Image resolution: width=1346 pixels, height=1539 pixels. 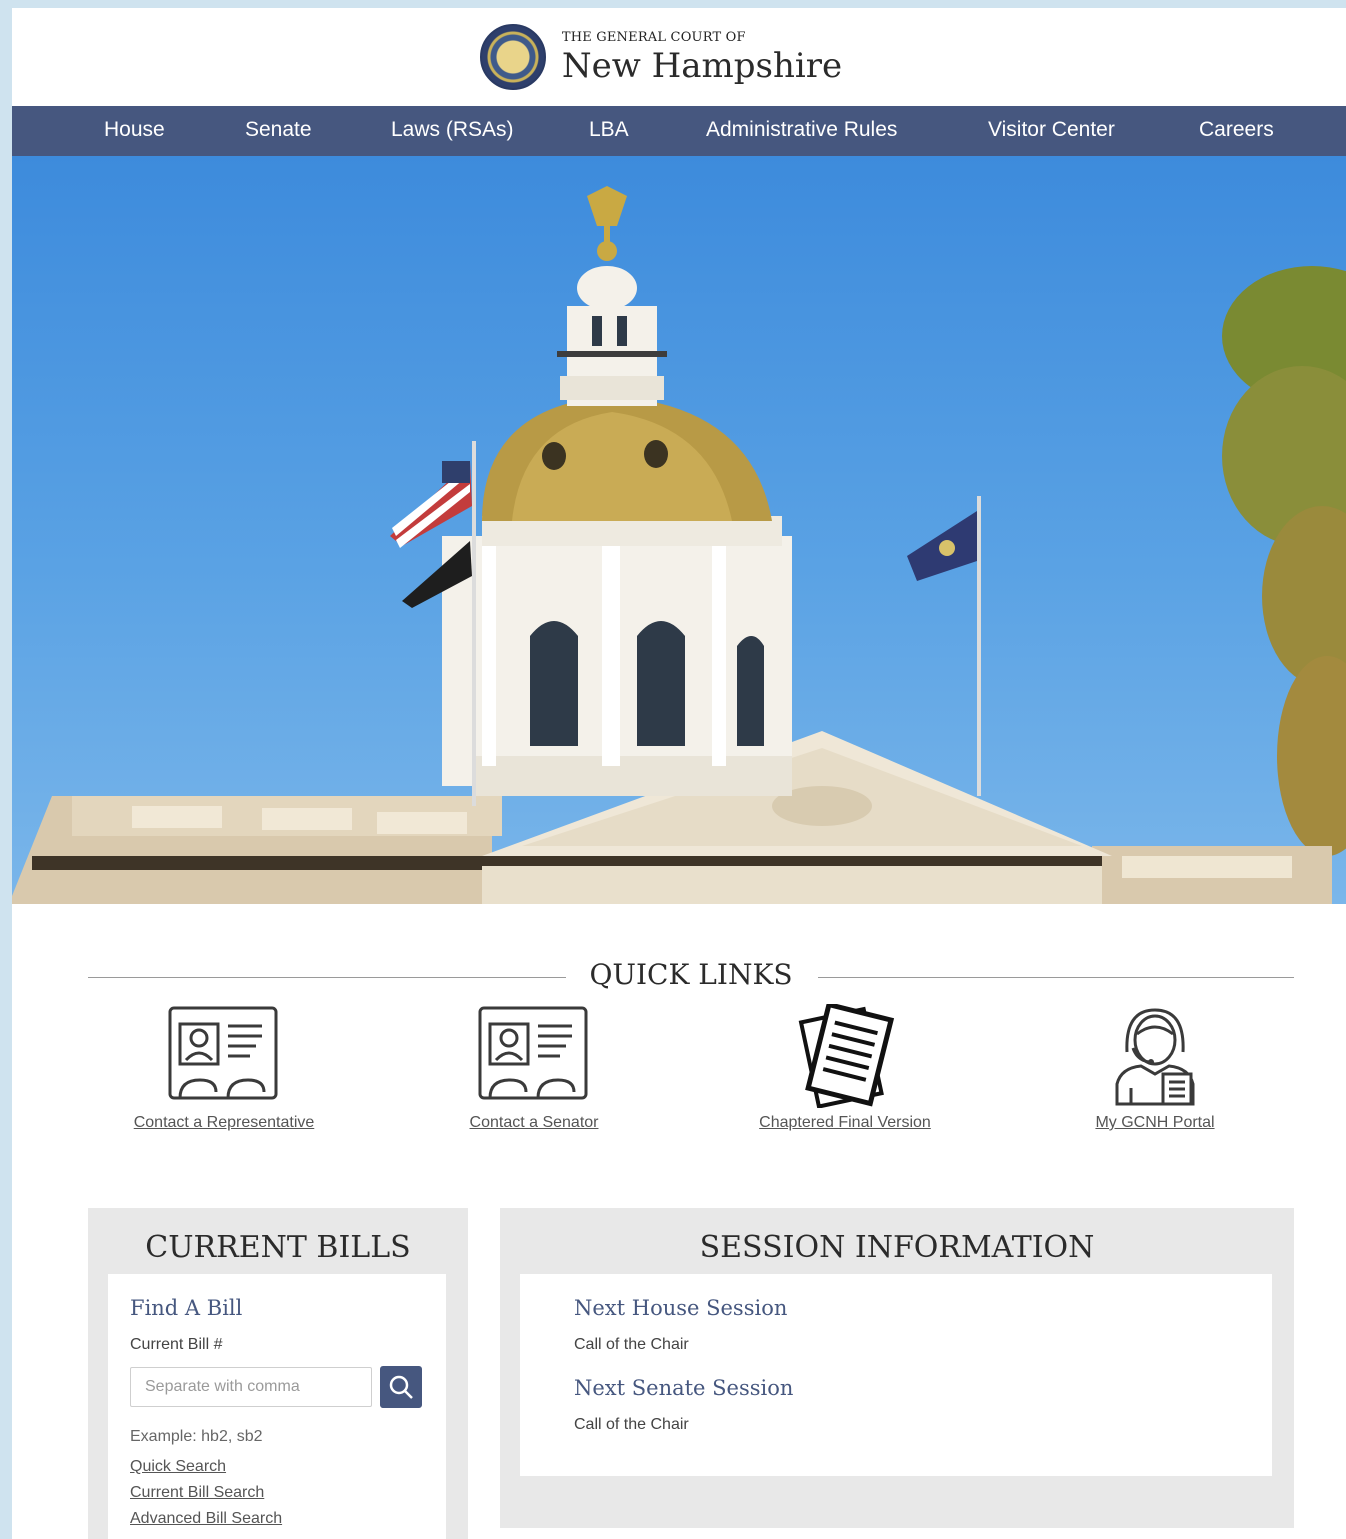 I want to click on search-icon, so click(x=401, y=1387).